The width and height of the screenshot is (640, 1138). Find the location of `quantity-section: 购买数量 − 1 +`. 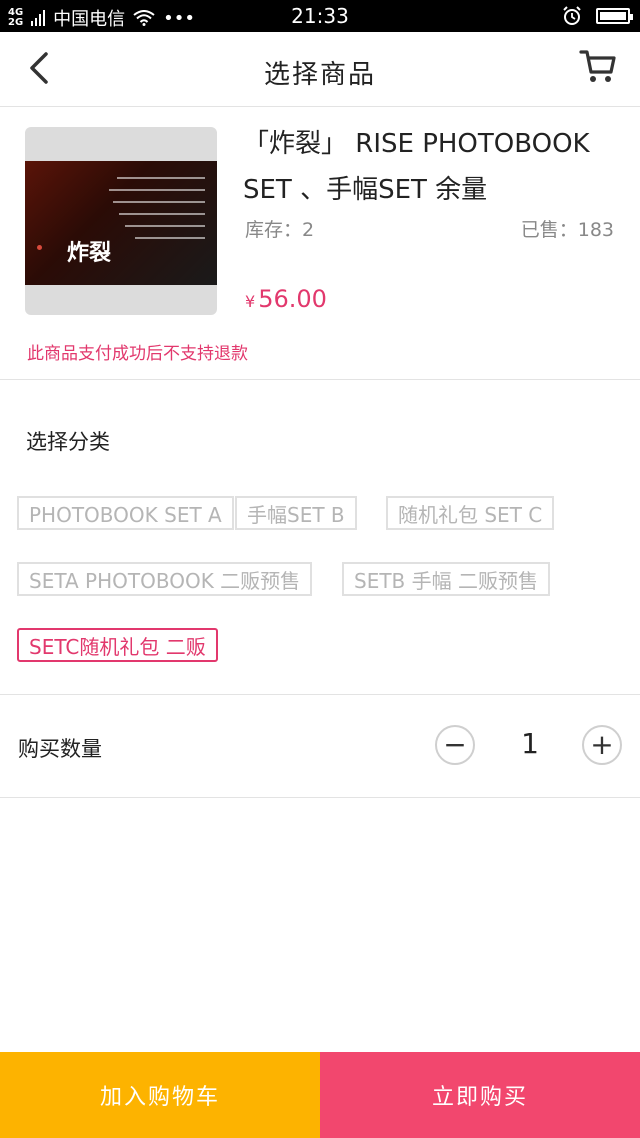

quantity-section: 购买数量 − 1 + is located at coordinates (320, 746).